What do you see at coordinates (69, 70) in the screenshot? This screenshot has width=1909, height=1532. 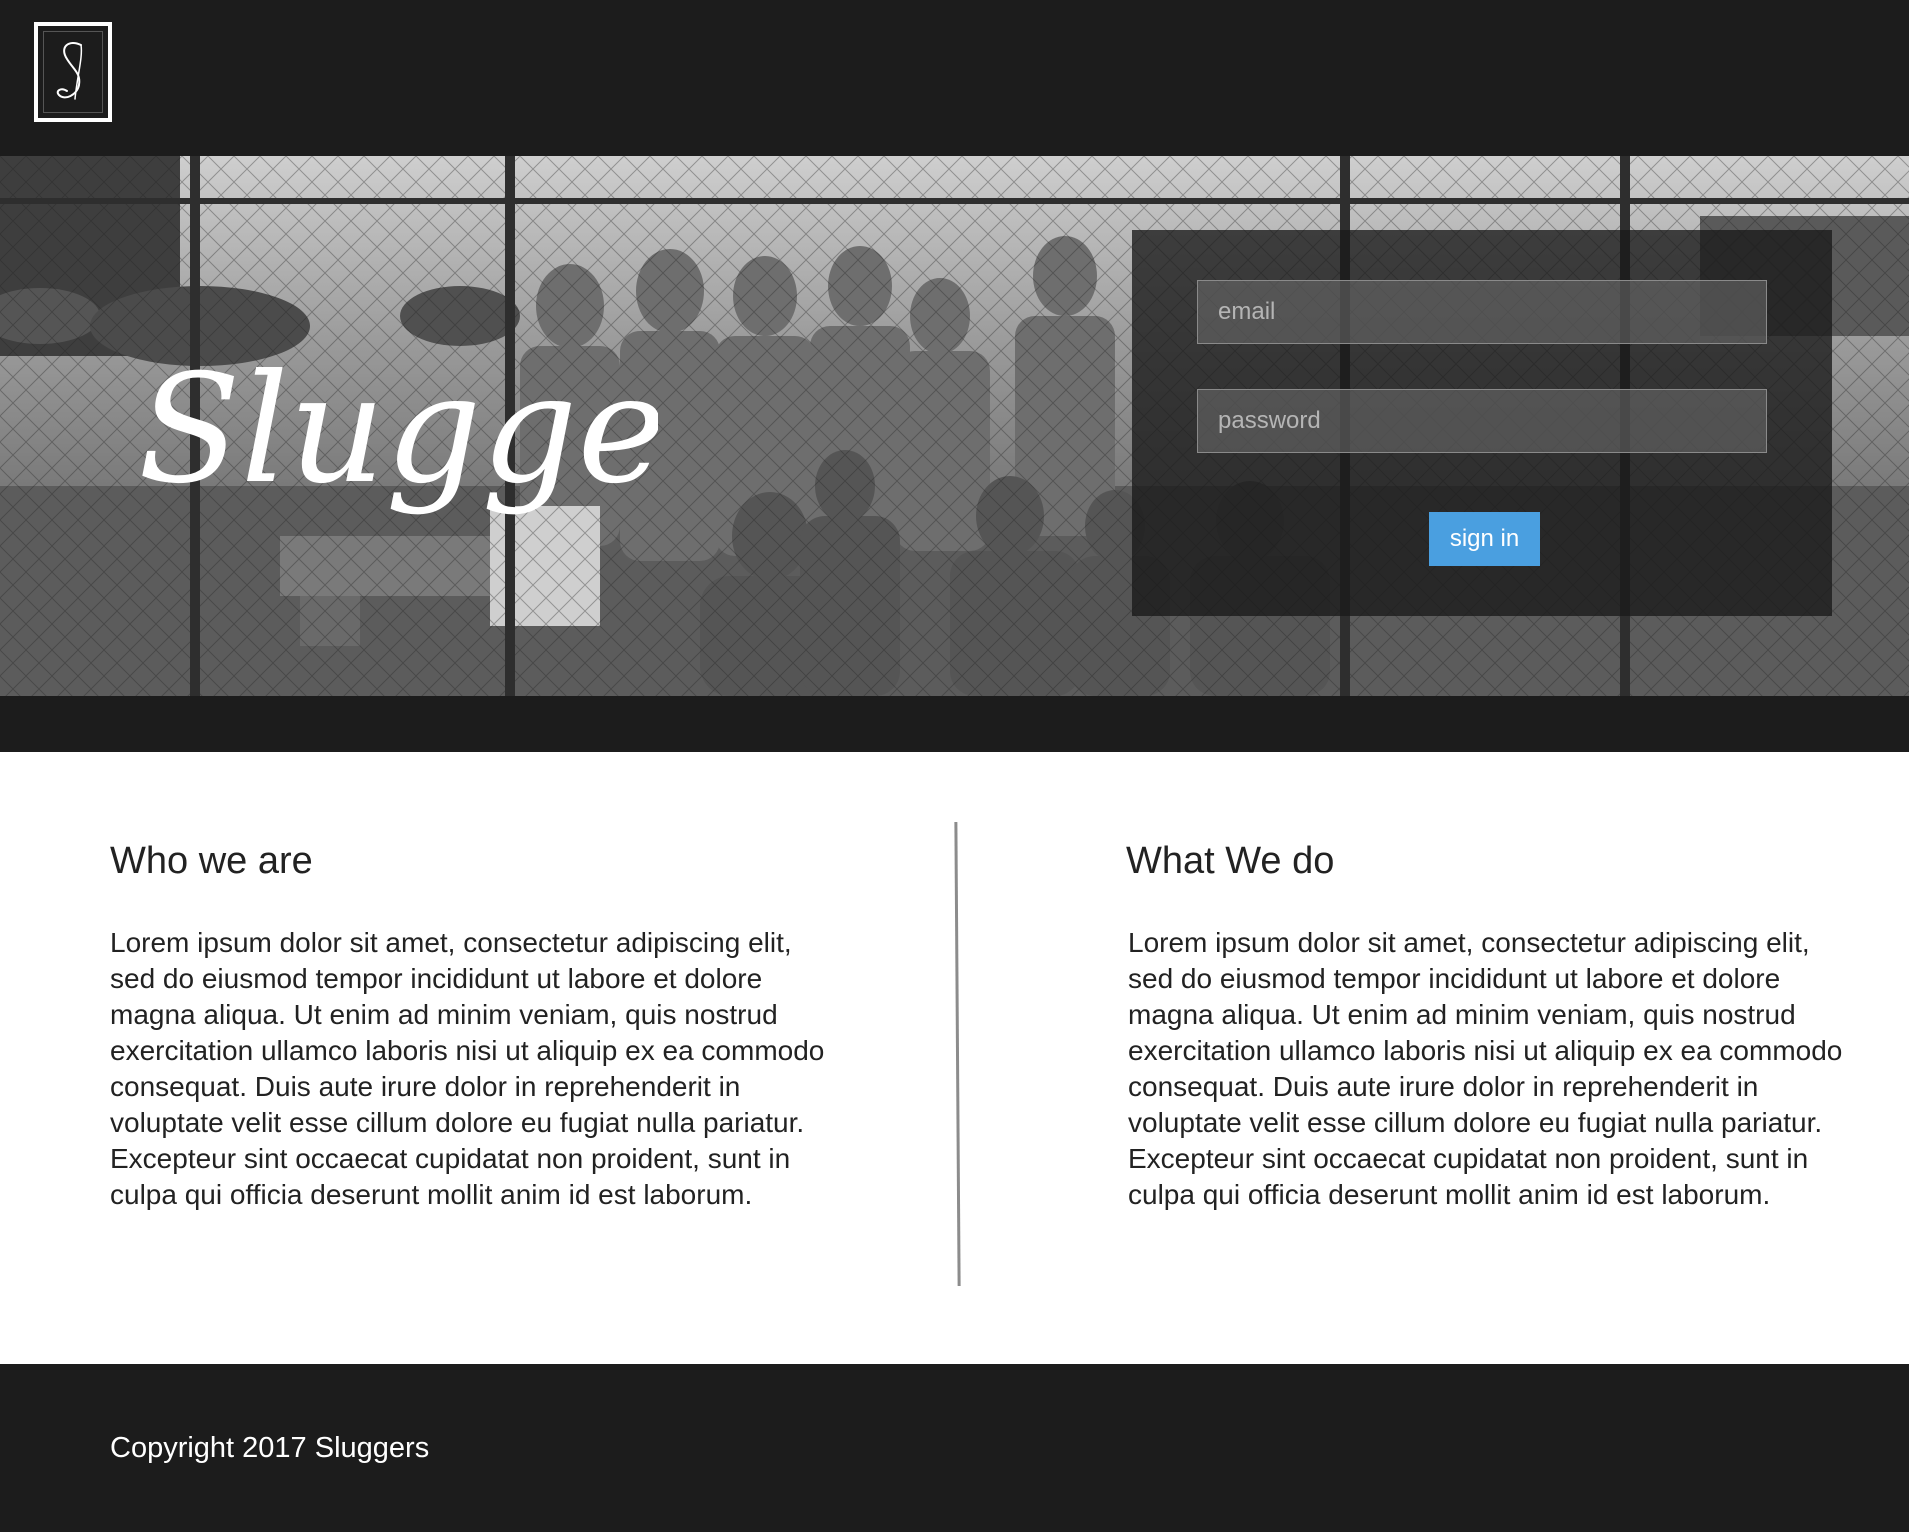 I see `logo-script-s-icon` at bounding box center [69, 70].